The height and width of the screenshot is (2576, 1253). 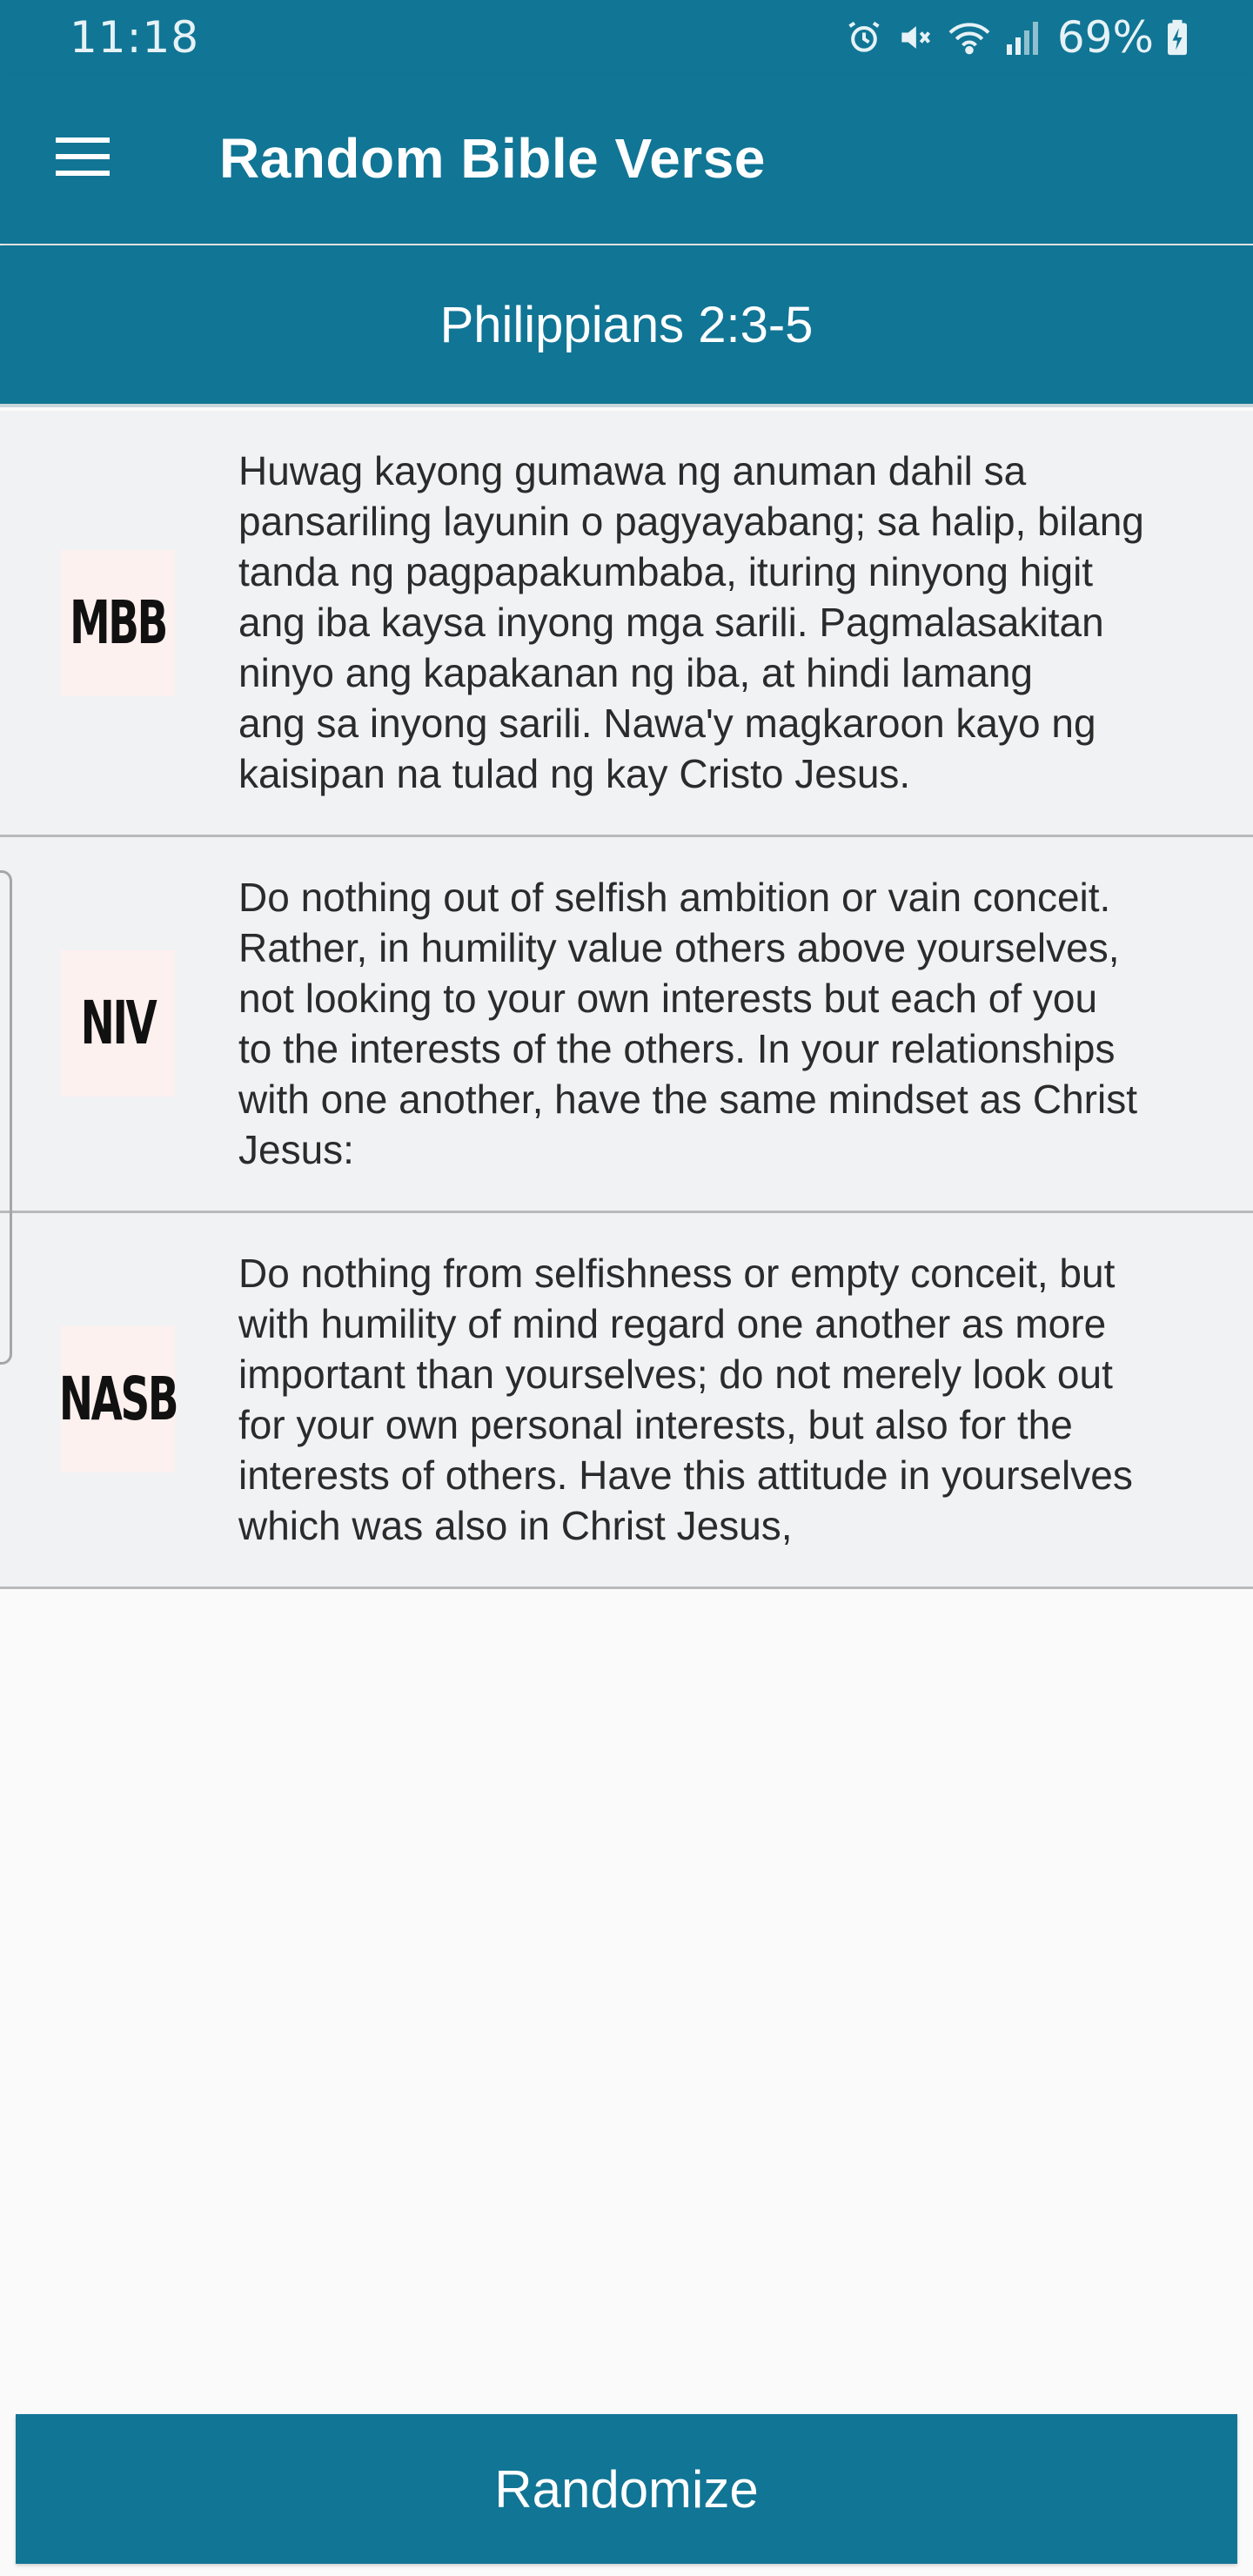 I want to click on version-logo-mbb: MBB, so click(x=118, y=623).